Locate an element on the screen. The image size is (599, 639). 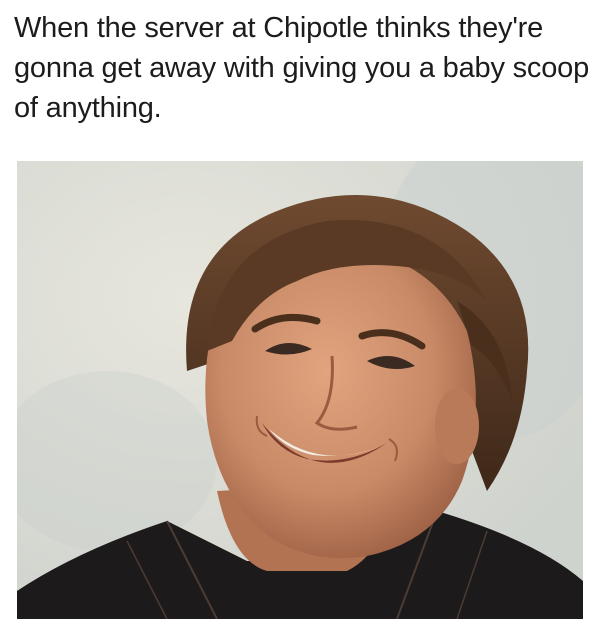
ear is located at coordinates (457, 426).